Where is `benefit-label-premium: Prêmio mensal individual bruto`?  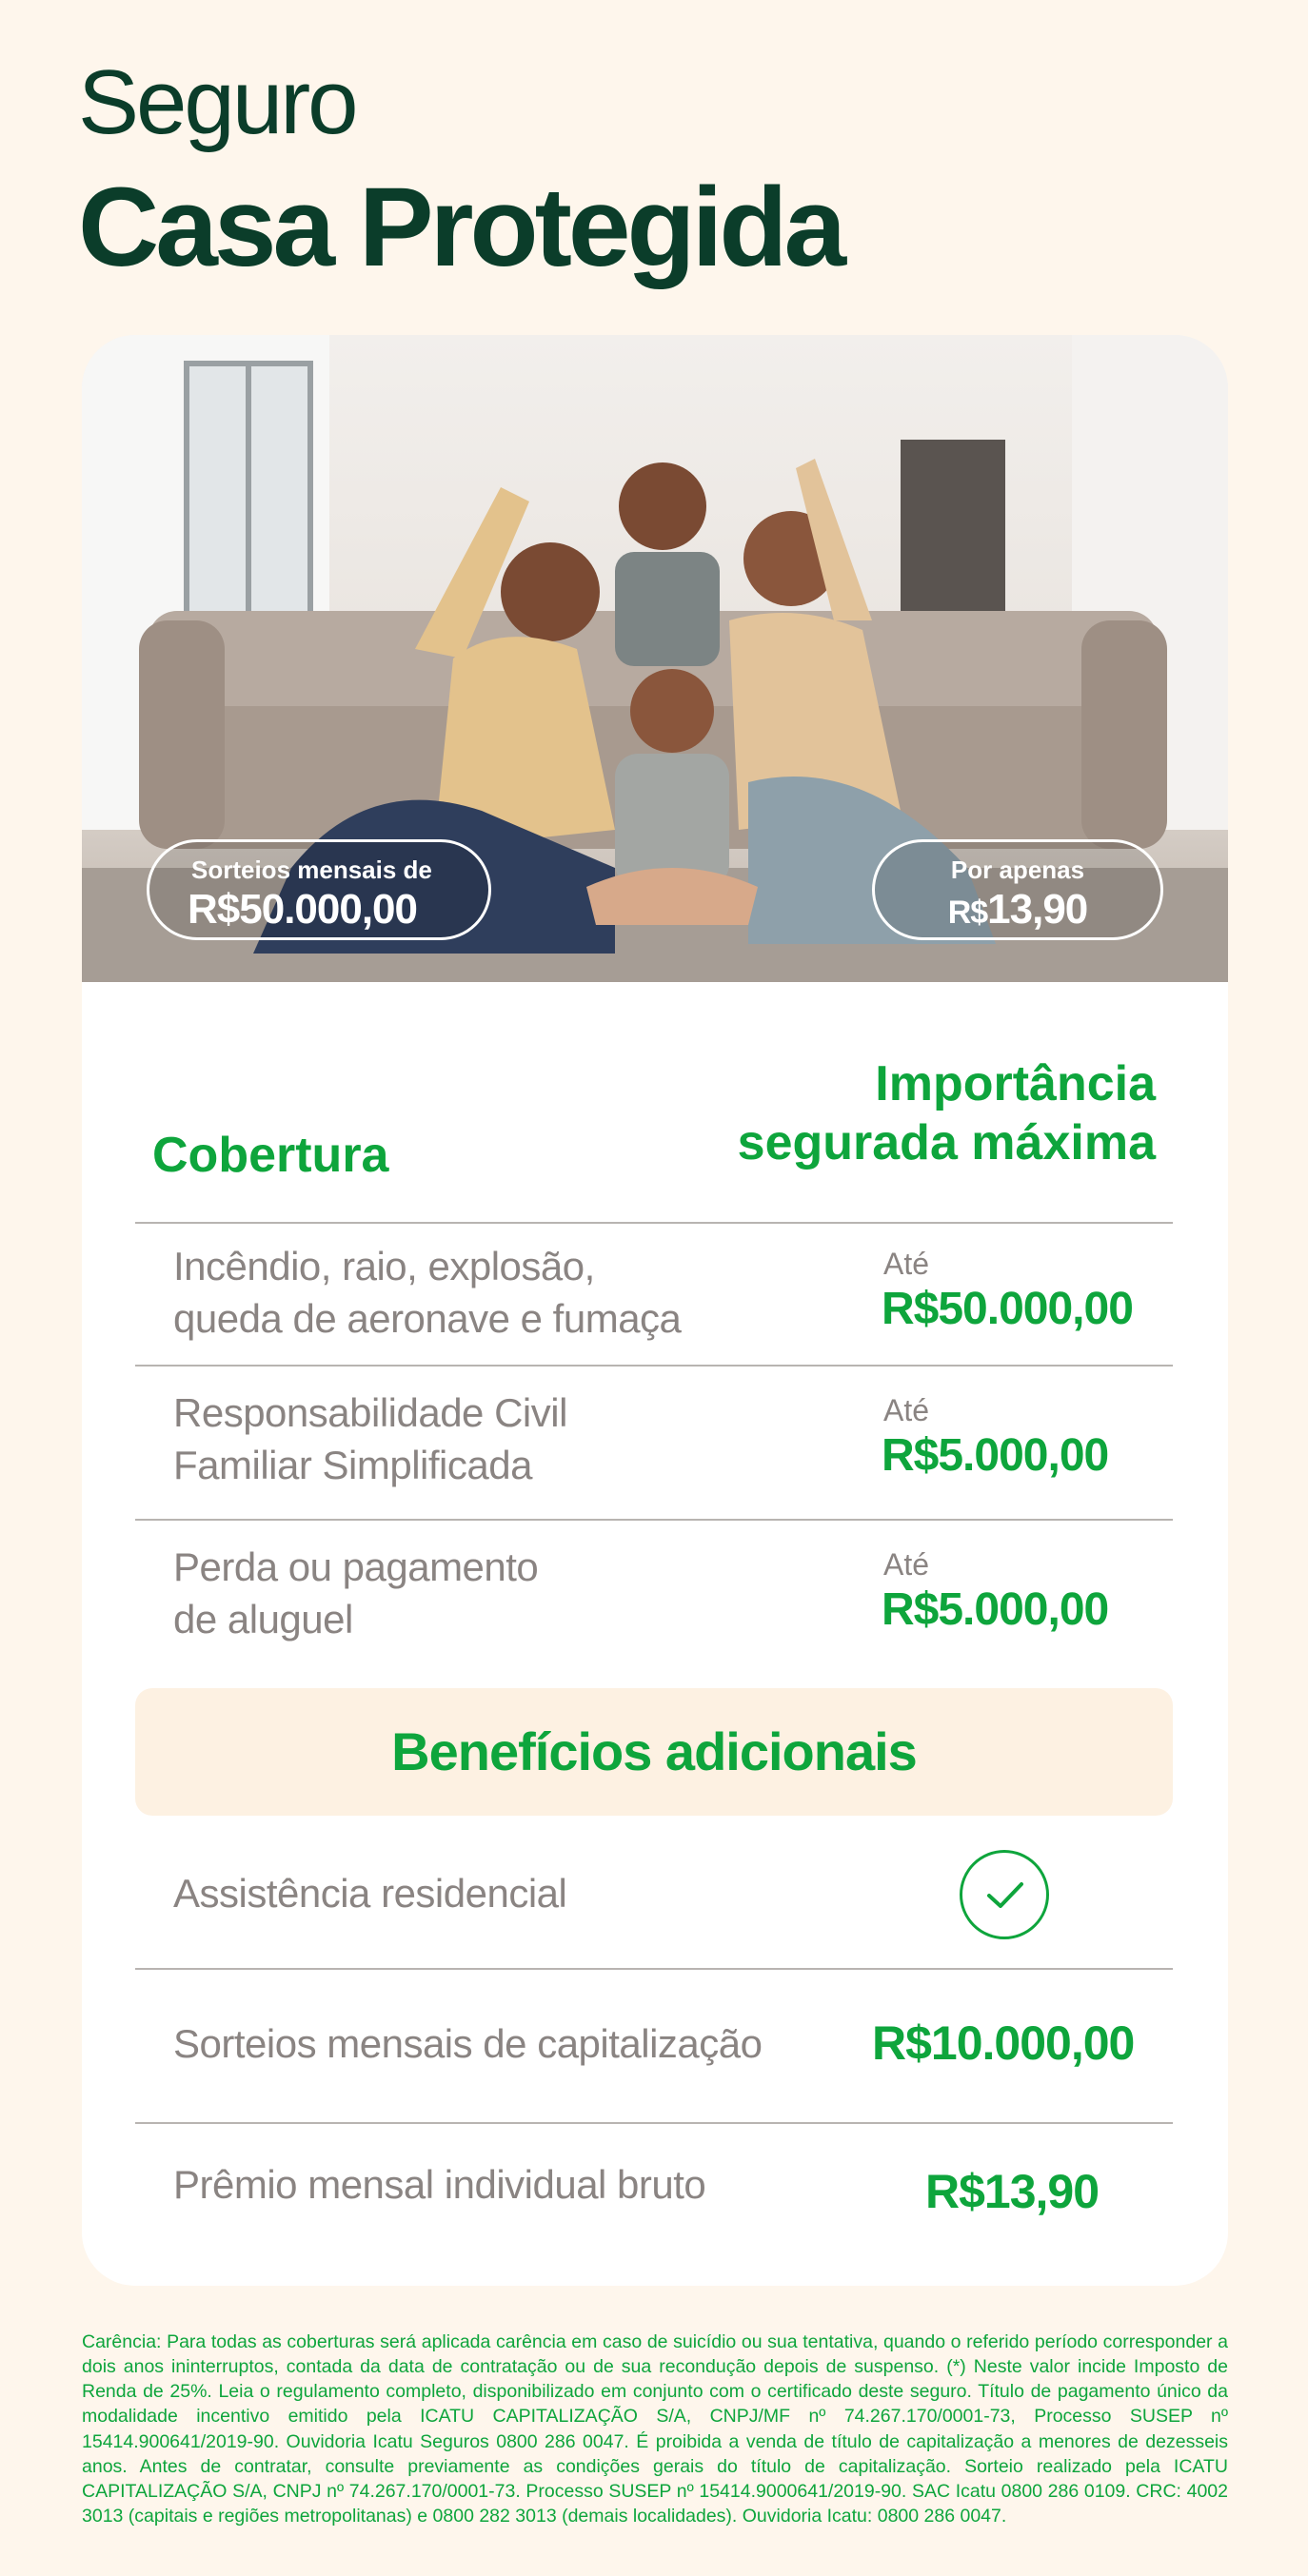 benefit-label-premium: Prêmio mensal individual bruto is located at coordinates (439, 2184).